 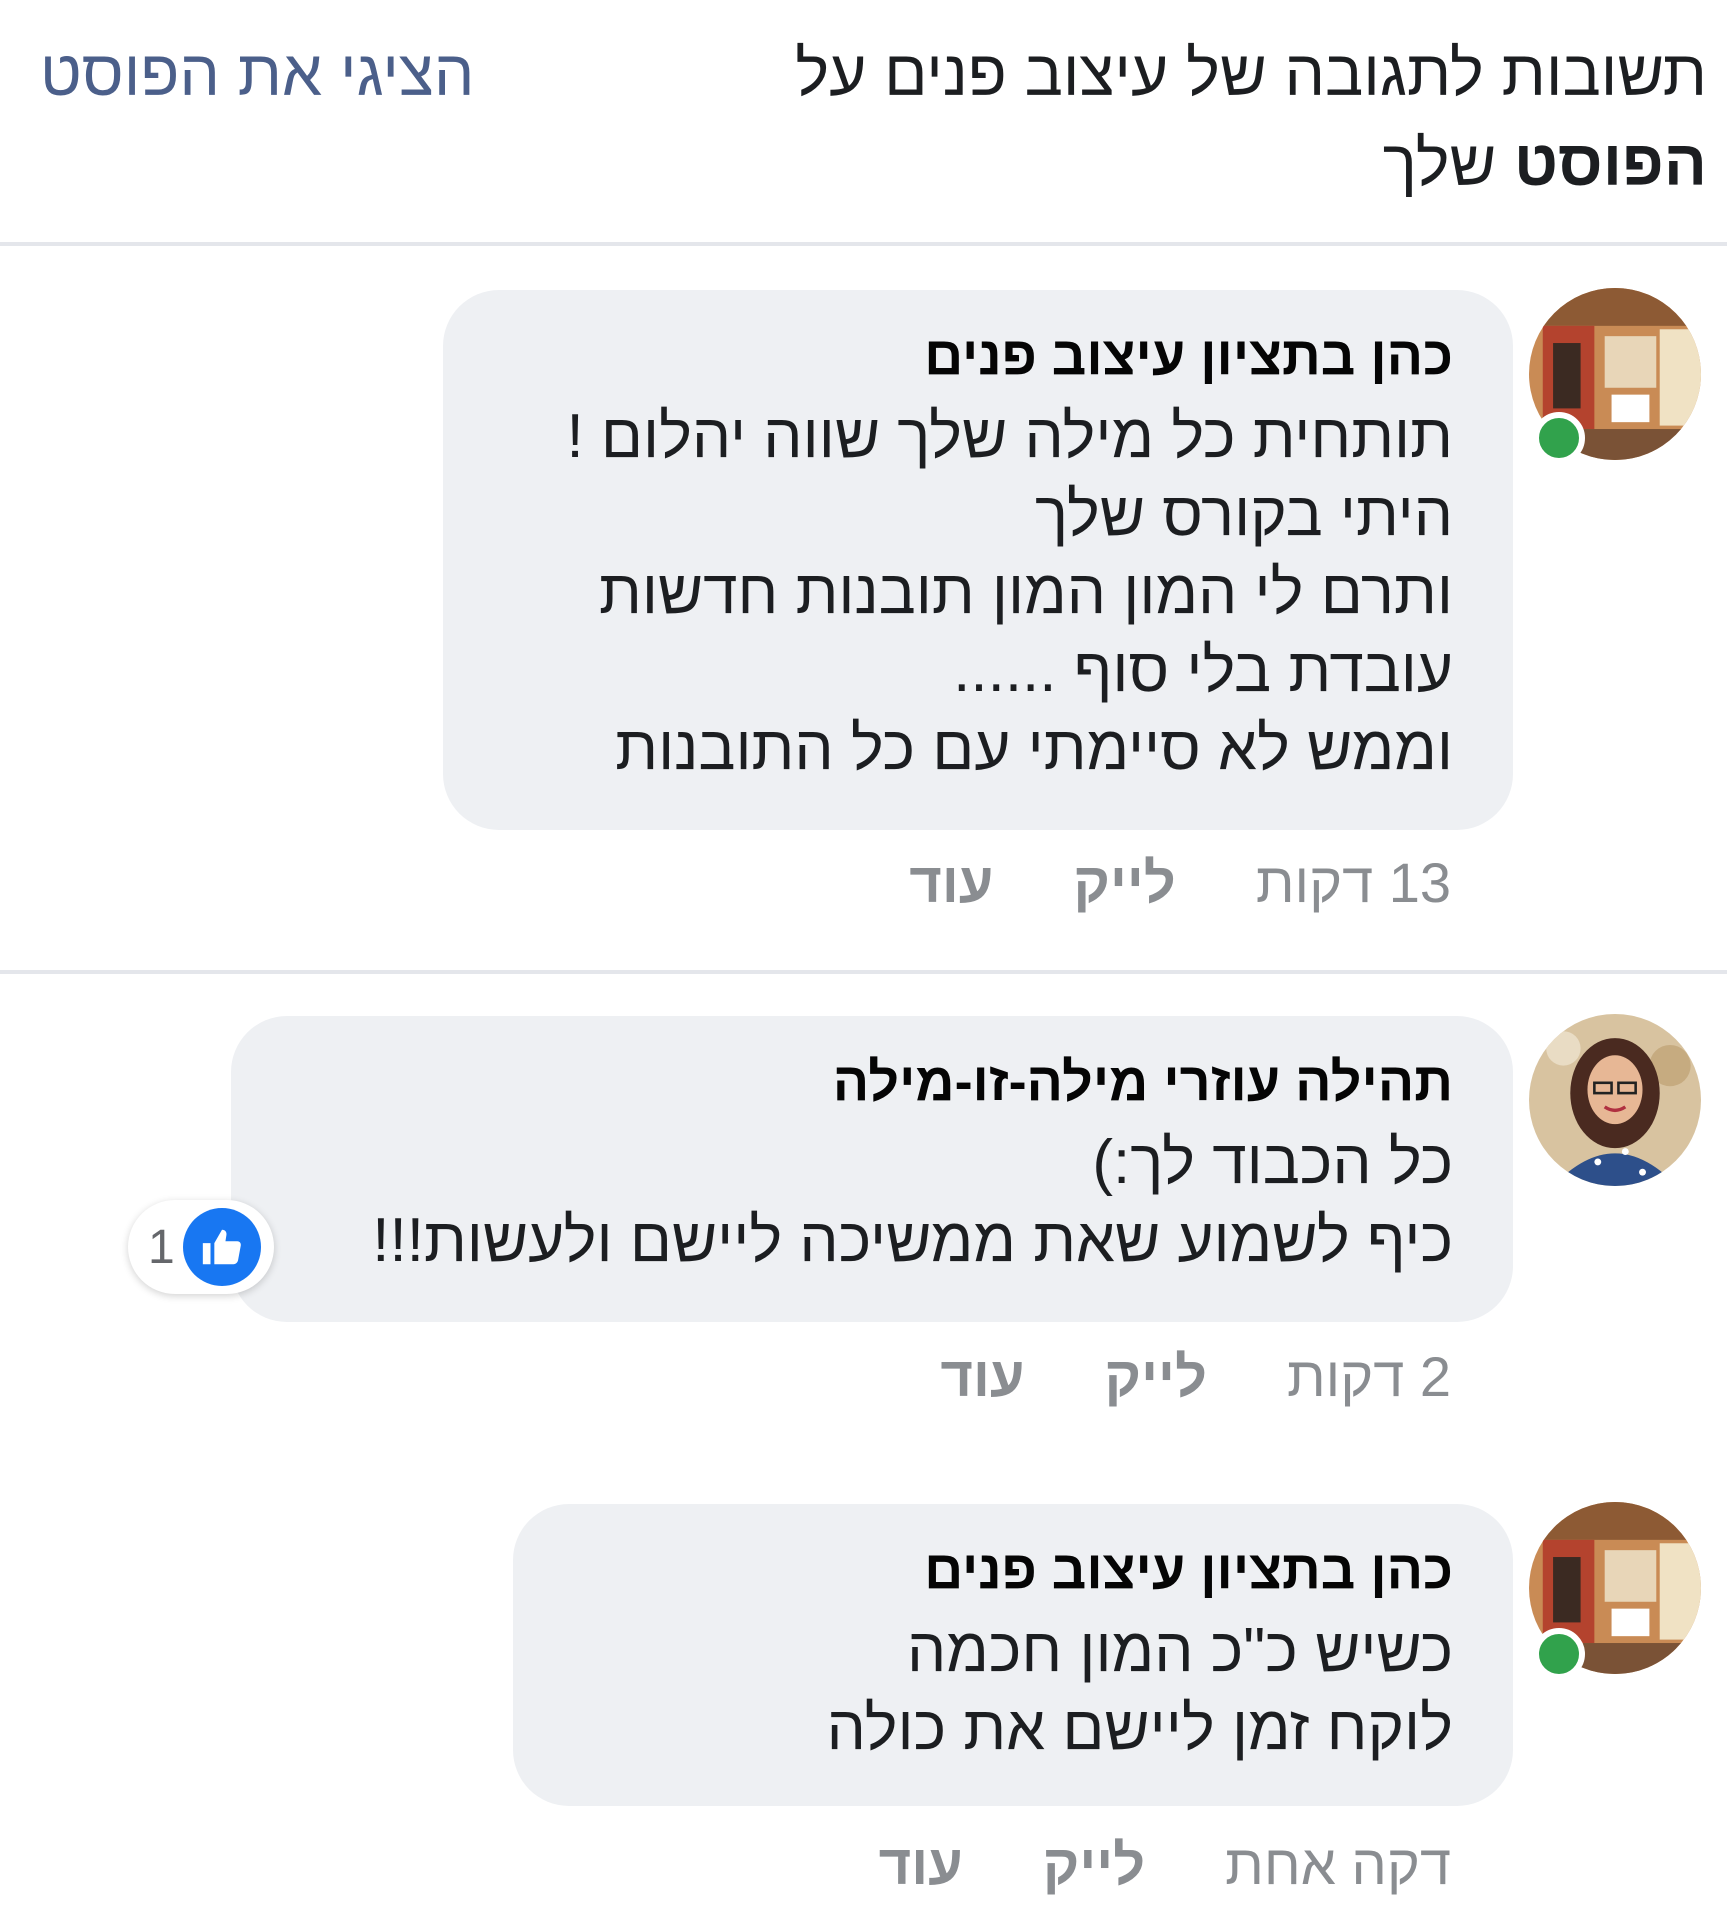 I want to click on thumbs-up-icon, so click(x=221, y=1247).